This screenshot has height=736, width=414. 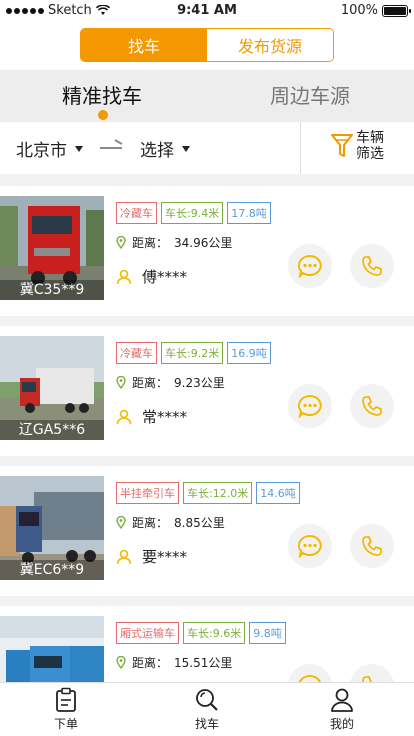 I want to click on tab-nearby: 周边车源, so click(x=310, y=94).